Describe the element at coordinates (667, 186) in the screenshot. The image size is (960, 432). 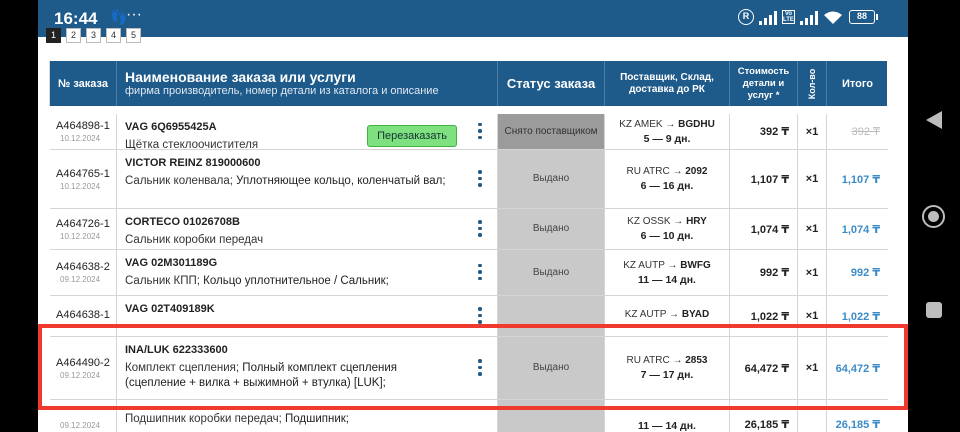
I see `delivery-days: 6 — 16 дн.` at that location.